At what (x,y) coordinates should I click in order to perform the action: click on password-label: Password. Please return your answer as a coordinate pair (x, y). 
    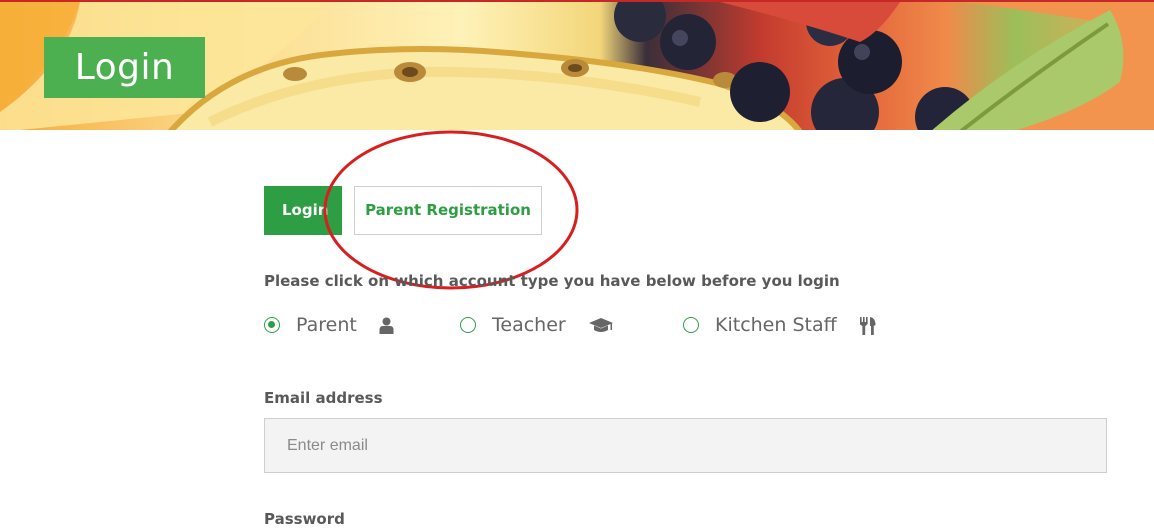
    Looking at the image, I should click on (304, 519).